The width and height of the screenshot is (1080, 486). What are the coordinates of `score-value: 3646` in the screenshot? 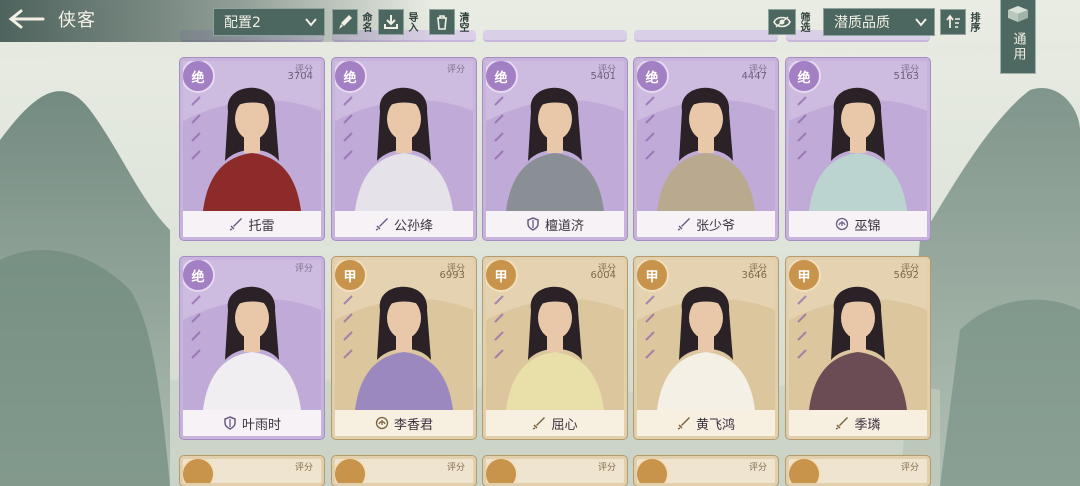 It's located at (754, 275).